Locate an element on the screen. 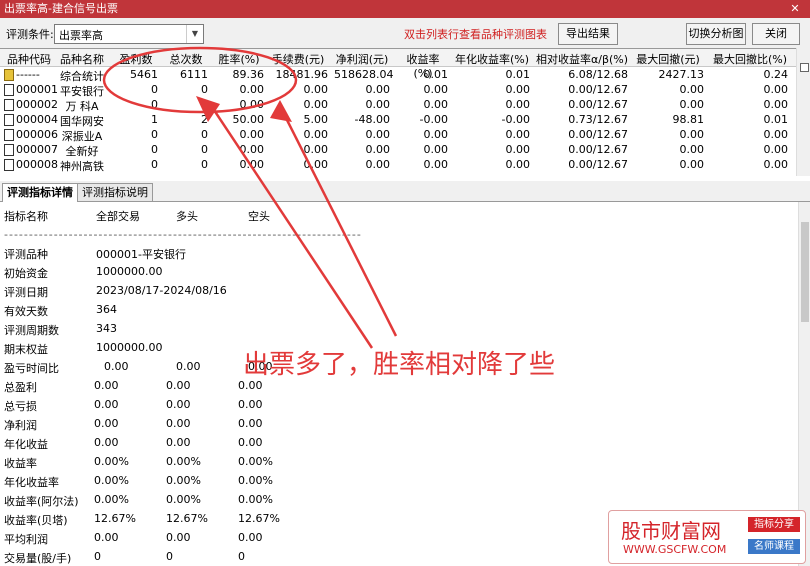  column-header: 最大回撤(元) is located at coordinates (668, 59).